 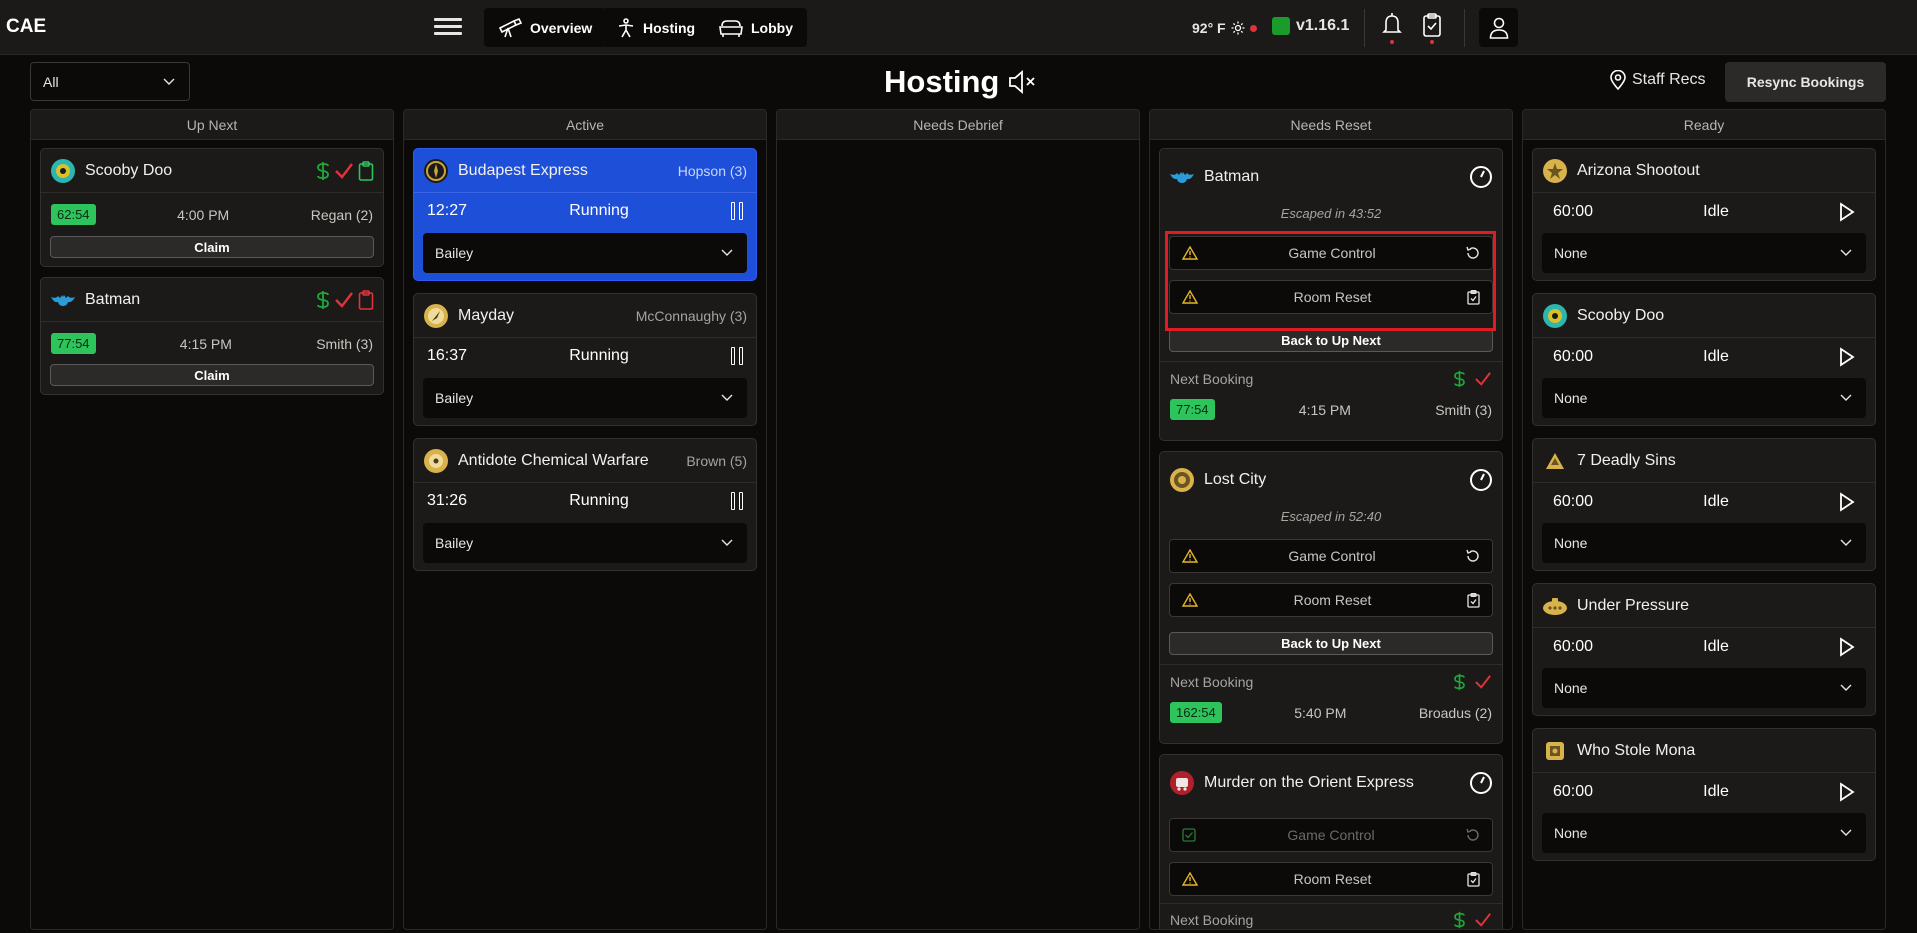 I want to click on game-name: Arizona Shootout, so click(x=1638, y=170).